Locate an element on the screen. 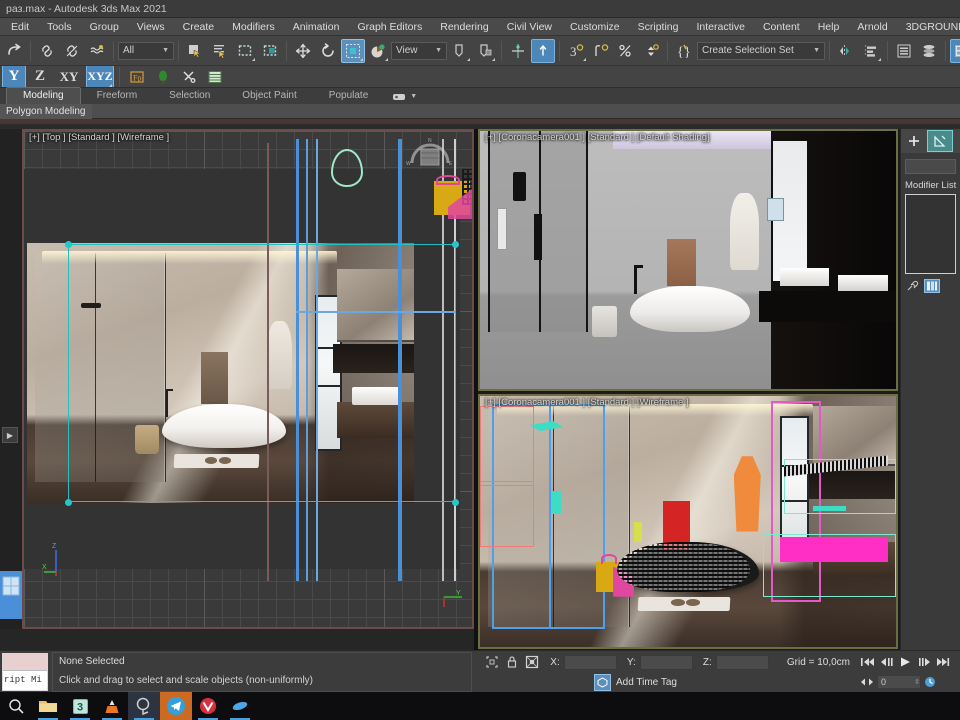  go-to-start-icon is located at coordinates (868, 662).